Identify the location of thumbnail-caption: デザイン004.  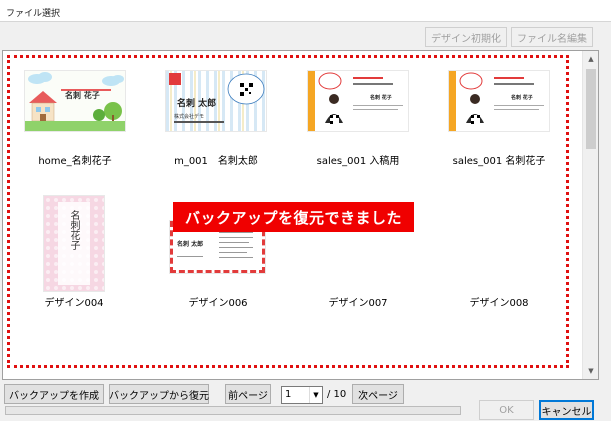
(74, 303).